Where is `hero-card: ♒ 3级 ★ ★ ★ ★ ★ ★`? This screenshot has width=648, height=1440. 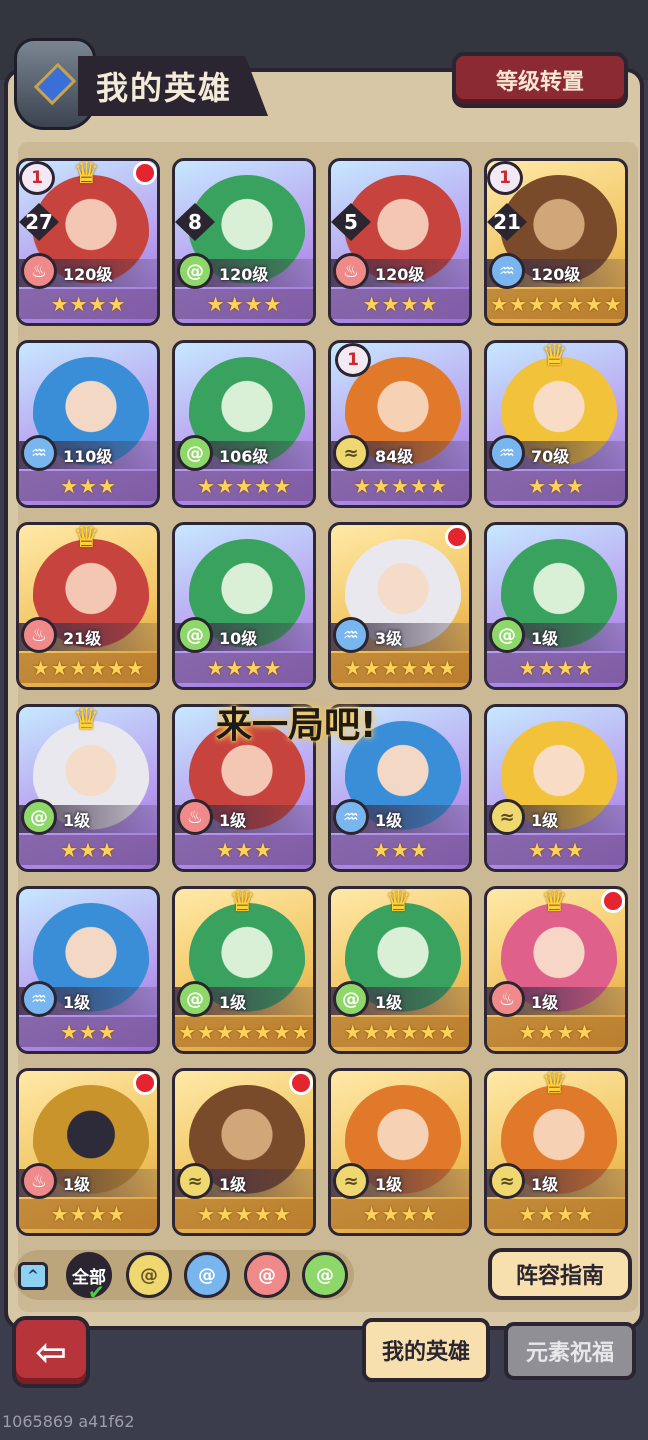 hero-card: ♒ 3级 ★ ★ ★ ★ ★ ★ is located at coordinates (400, 606).